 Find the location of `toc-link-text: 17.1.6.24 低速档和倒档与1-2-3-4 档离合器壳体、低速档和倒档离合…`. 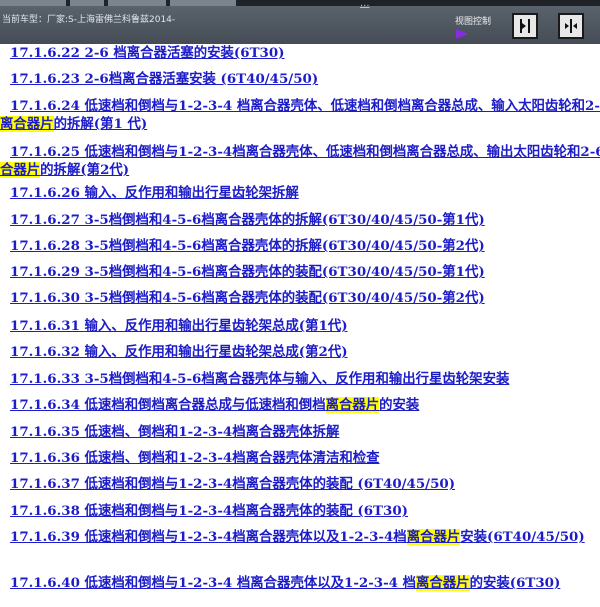

toc-link-text: 17.1.6.24 低速档和倒档与1-2-3-4 档离合器壳体、低速档和倒档离合… is located at coordinates (305, 106).